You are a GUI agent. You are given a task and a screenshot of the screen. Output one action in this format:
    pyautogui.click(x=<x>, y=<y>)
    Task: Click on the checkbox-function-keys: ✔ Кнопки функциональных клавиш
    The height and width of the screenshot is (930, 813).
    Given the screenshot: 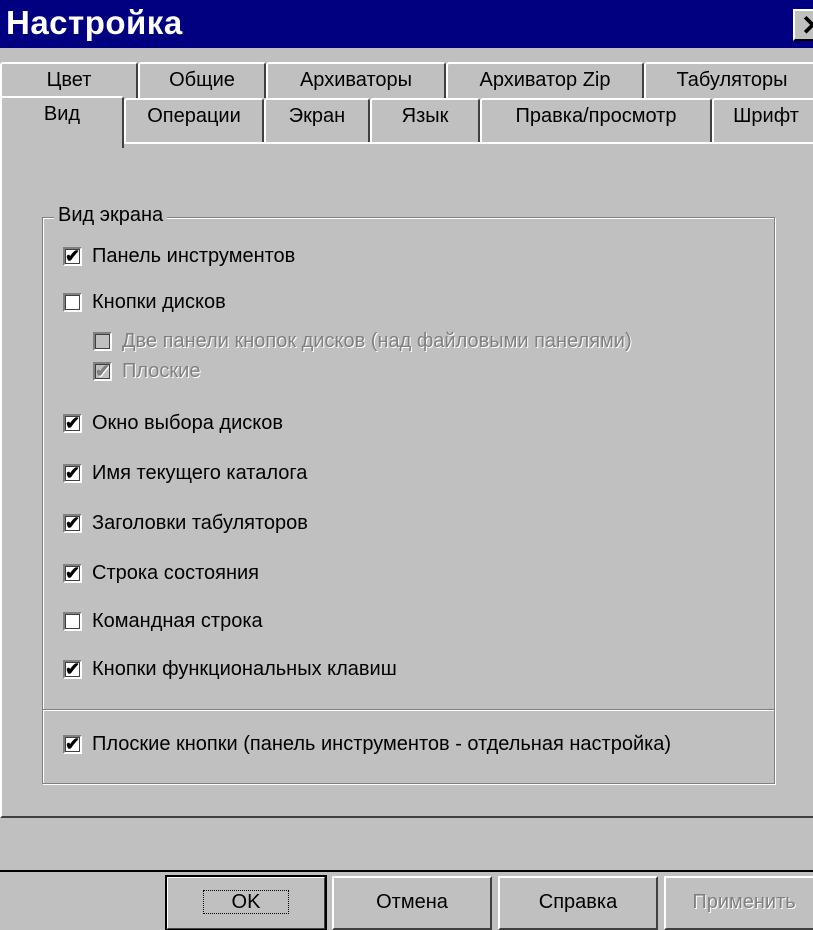 What is the action you would take?
    pyautogui.click(x=230, y=669)
    